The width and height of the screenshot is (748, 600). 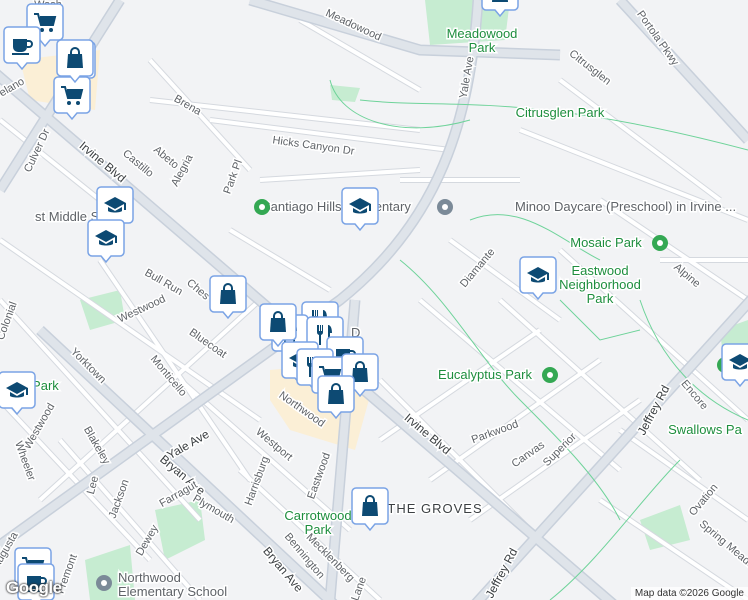 I want to click on google-logo: Google, so click(x=34, y=587).